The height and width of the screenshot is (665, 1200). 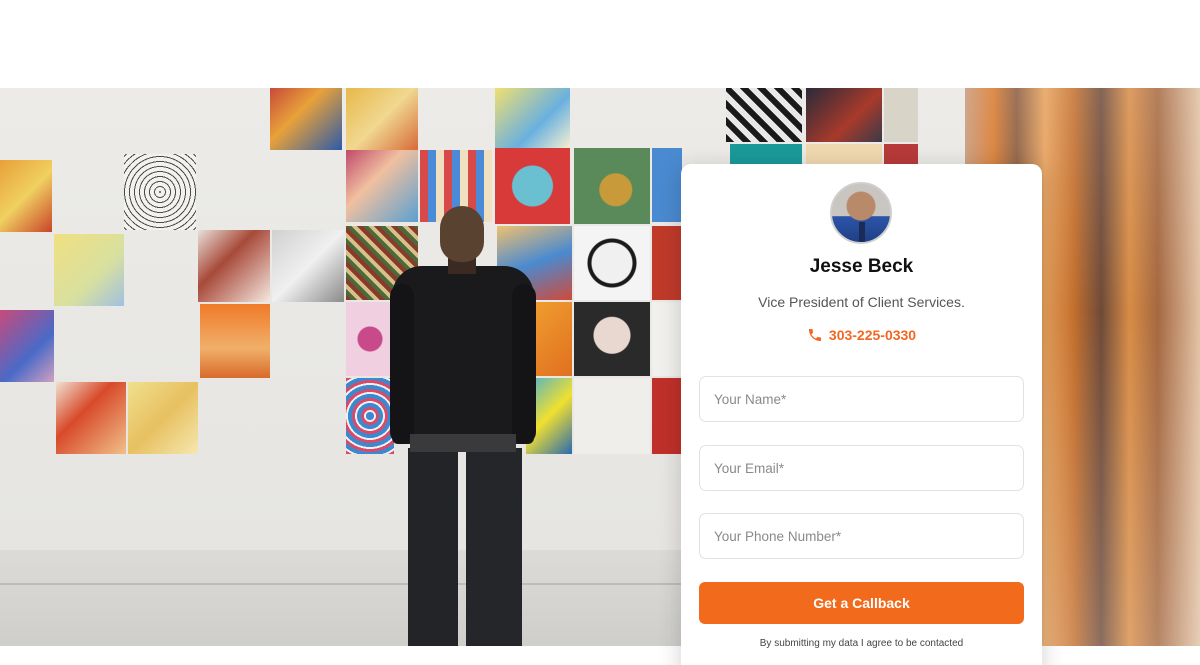 I want to click on contact-phone: 303-225-0330, so click(x=872, y=335).